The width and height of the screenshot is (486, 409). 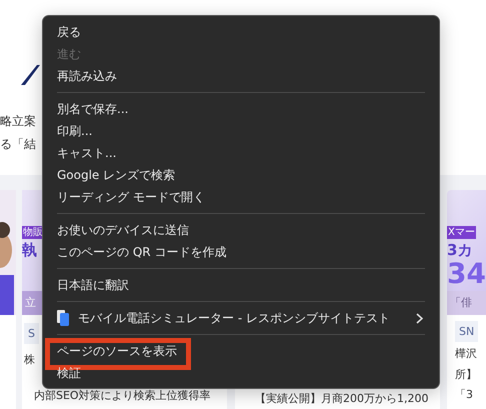 I want to click on menu-item: このページの QR コードを作成, so click(x=241, y=252).